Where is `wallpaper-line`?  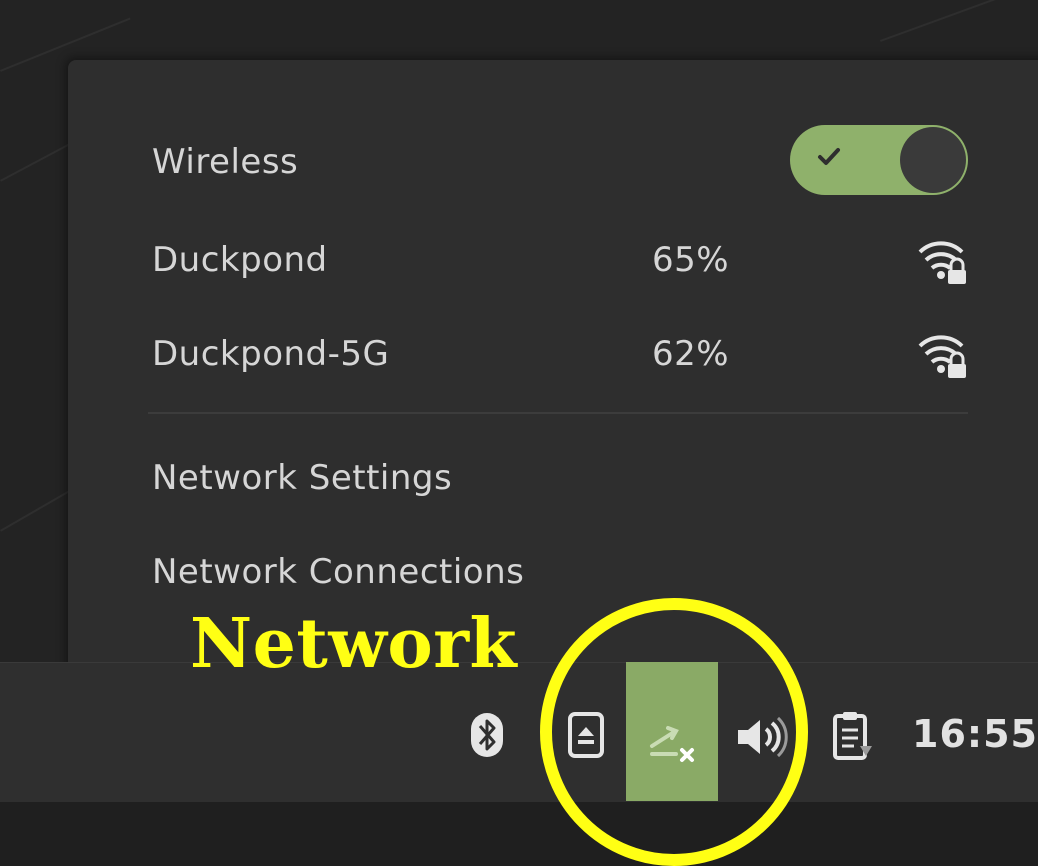 wallpaper-line is located at coordinates (956, 21).